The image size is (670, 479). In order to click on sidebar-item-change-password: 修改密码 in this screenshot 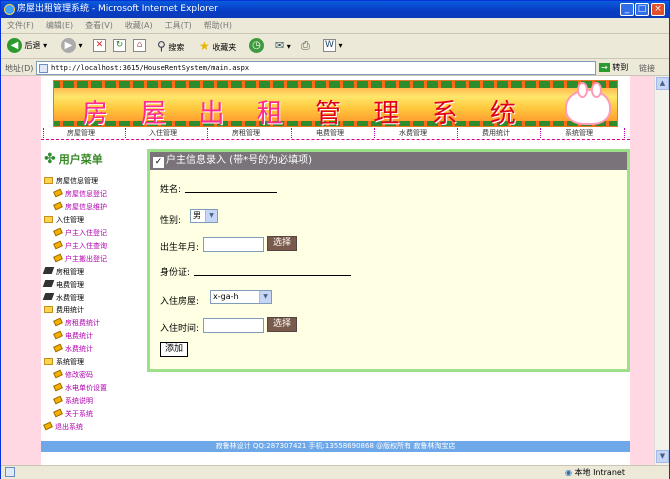, I will do `click(73, 374)`.